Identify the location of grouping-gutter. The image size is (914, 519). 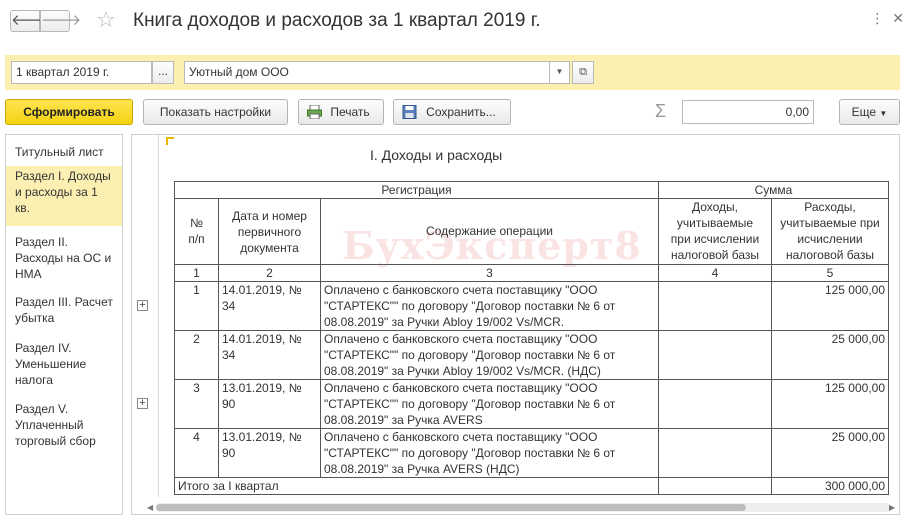
(158, 316).